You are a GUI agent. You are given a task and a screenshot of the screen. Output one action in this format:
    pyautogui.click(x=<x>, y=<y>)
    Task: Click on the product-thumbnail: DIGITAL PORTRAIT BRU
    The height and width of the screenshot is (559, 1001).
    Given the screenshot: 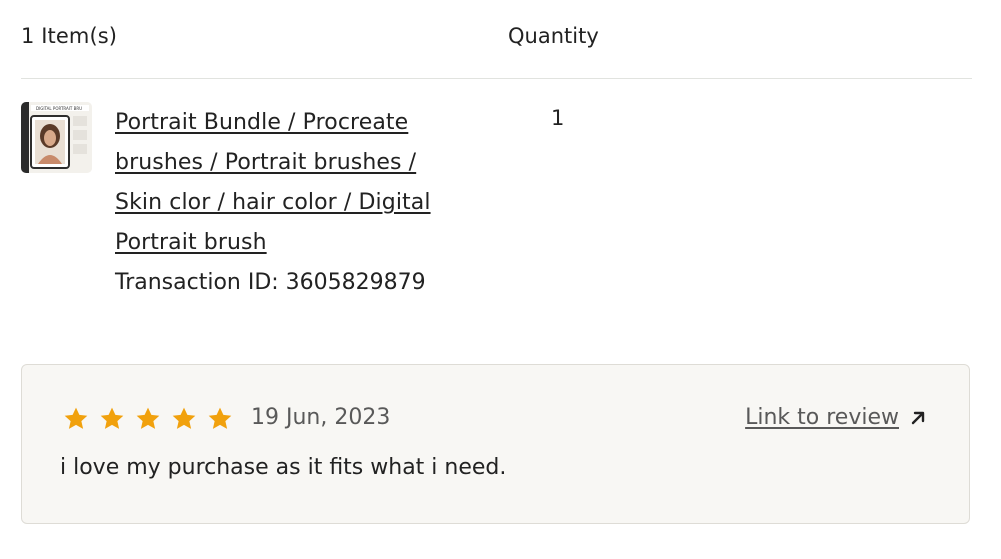 What is the action you would take?
    pyautogui.click(x=56, y=137)
    